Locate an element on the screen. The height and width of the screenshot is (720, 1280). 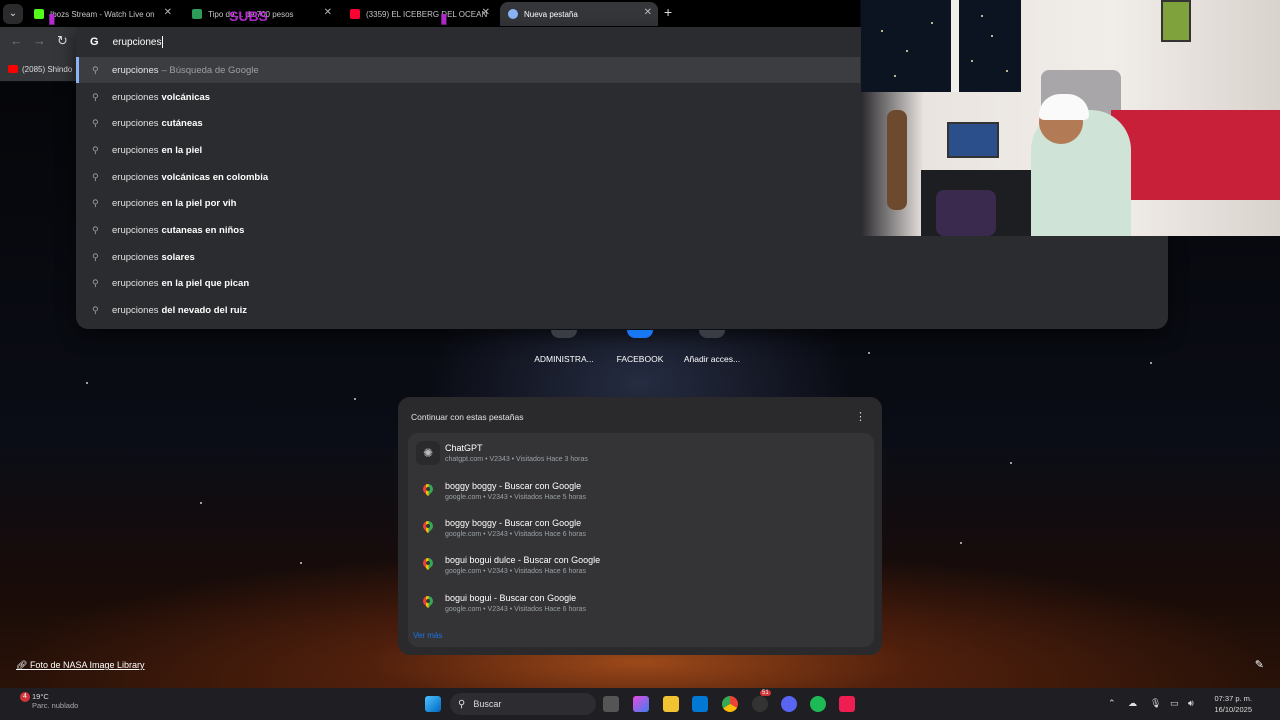
tab-youtube: (3359) EL ICEBERG DEL OCEAN ✕ is located at coordinates (419, 14).